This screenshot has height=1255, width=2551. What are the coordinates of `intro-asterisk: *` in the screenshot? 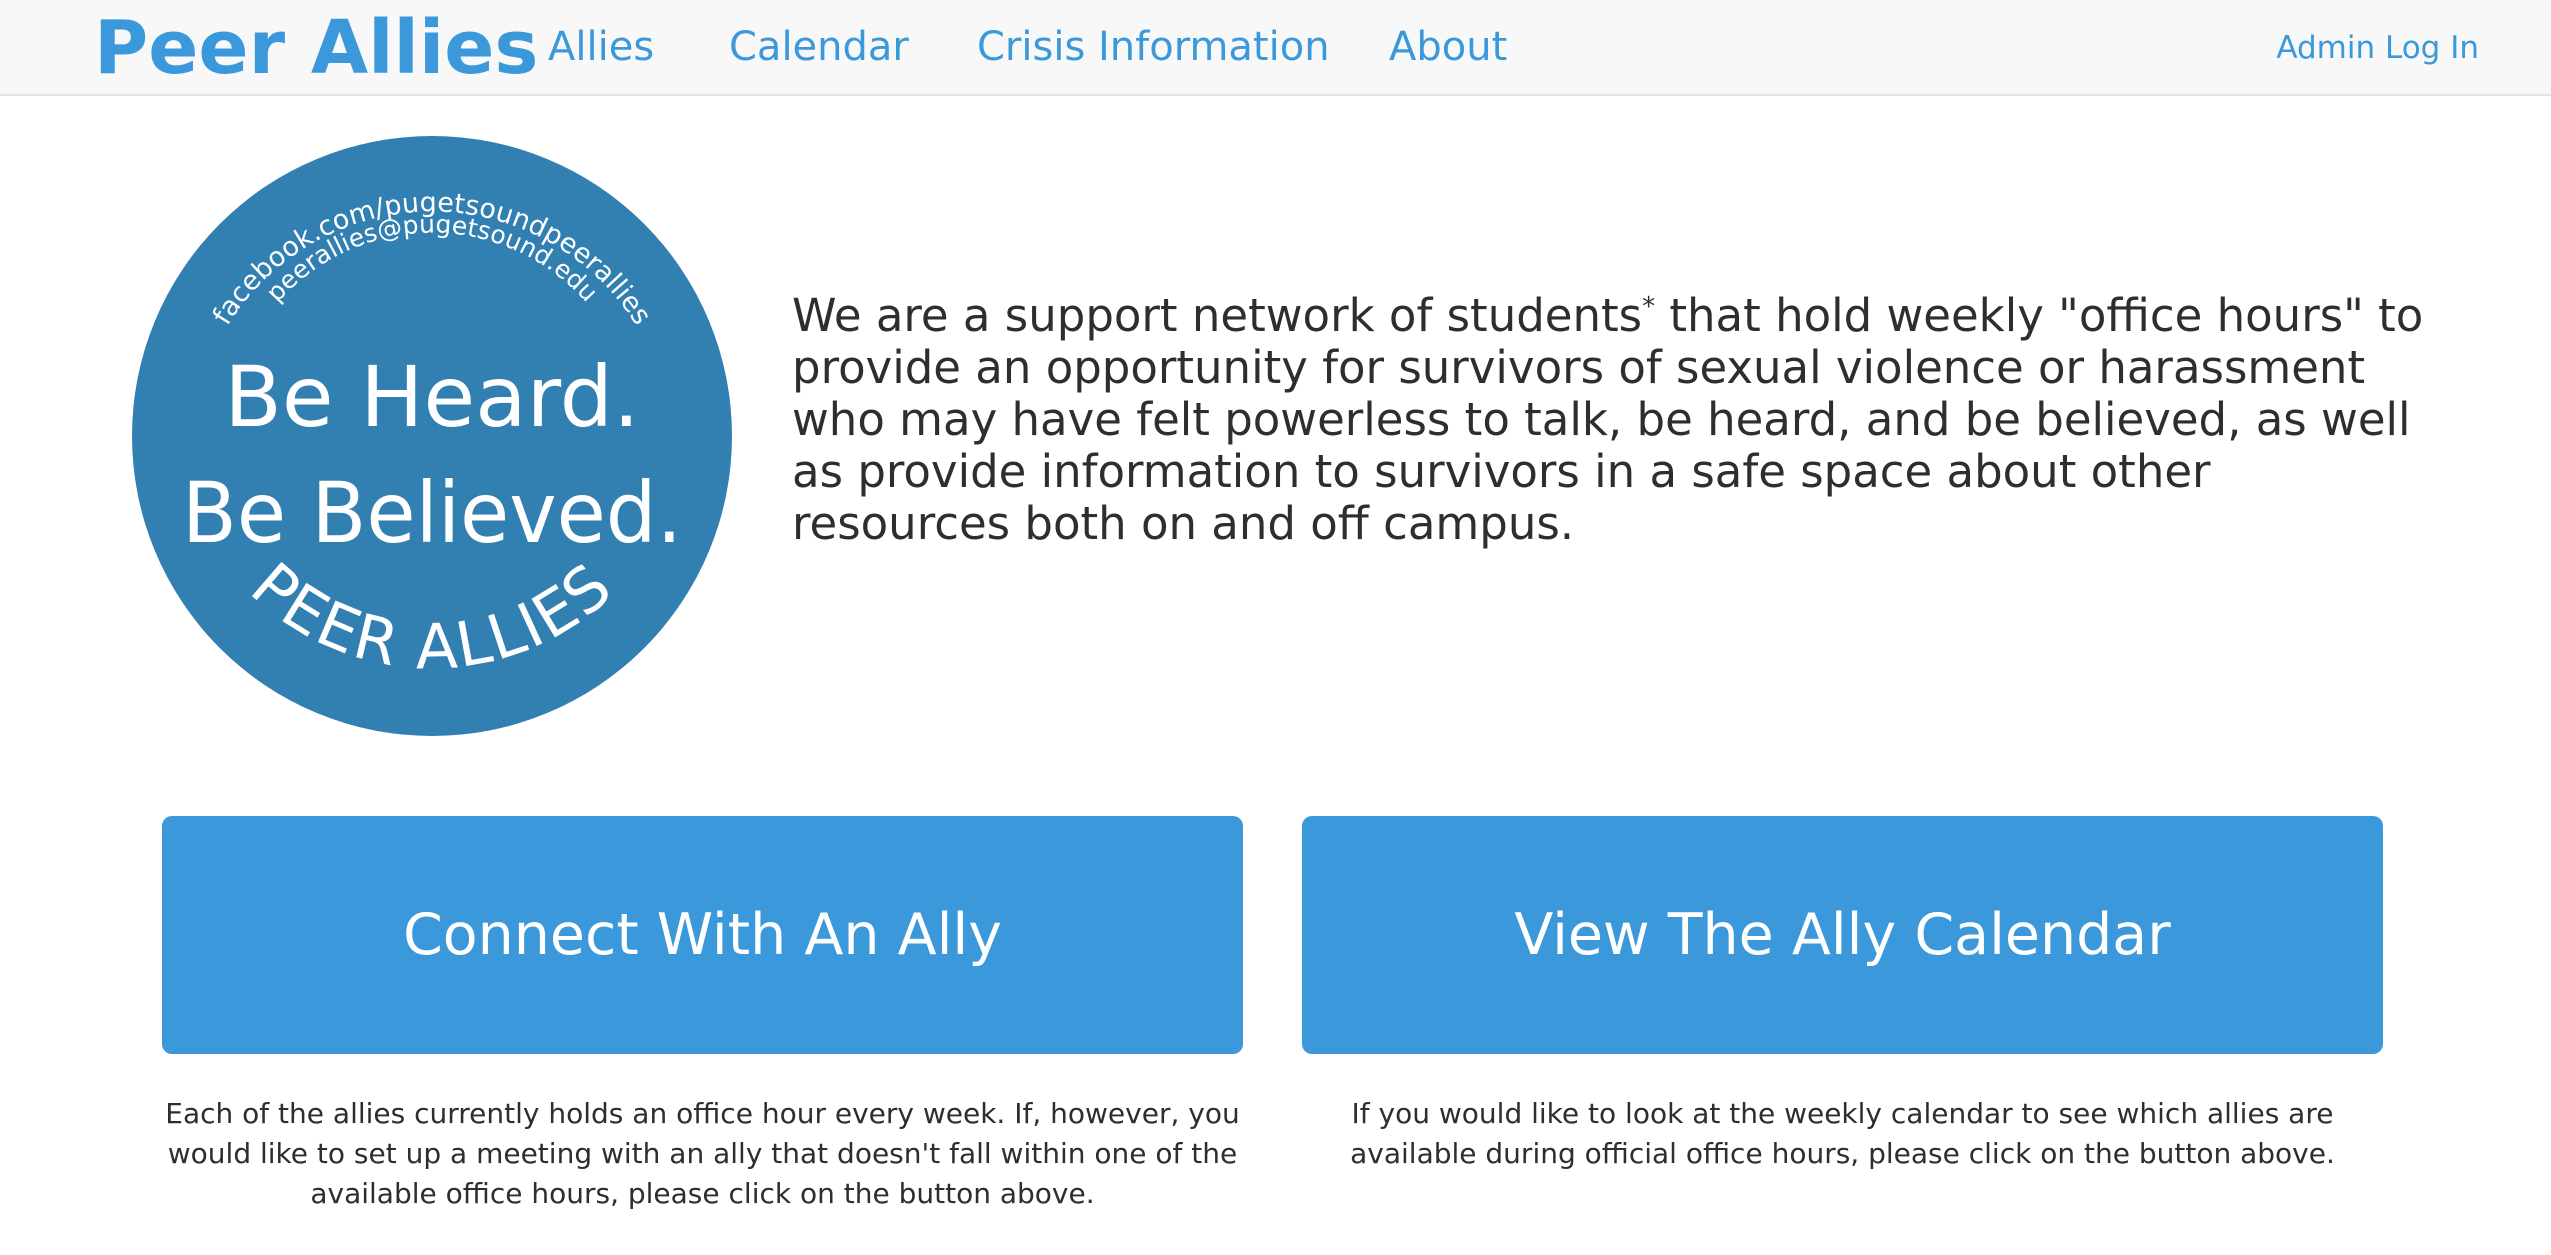 It's located at (1649, 307).